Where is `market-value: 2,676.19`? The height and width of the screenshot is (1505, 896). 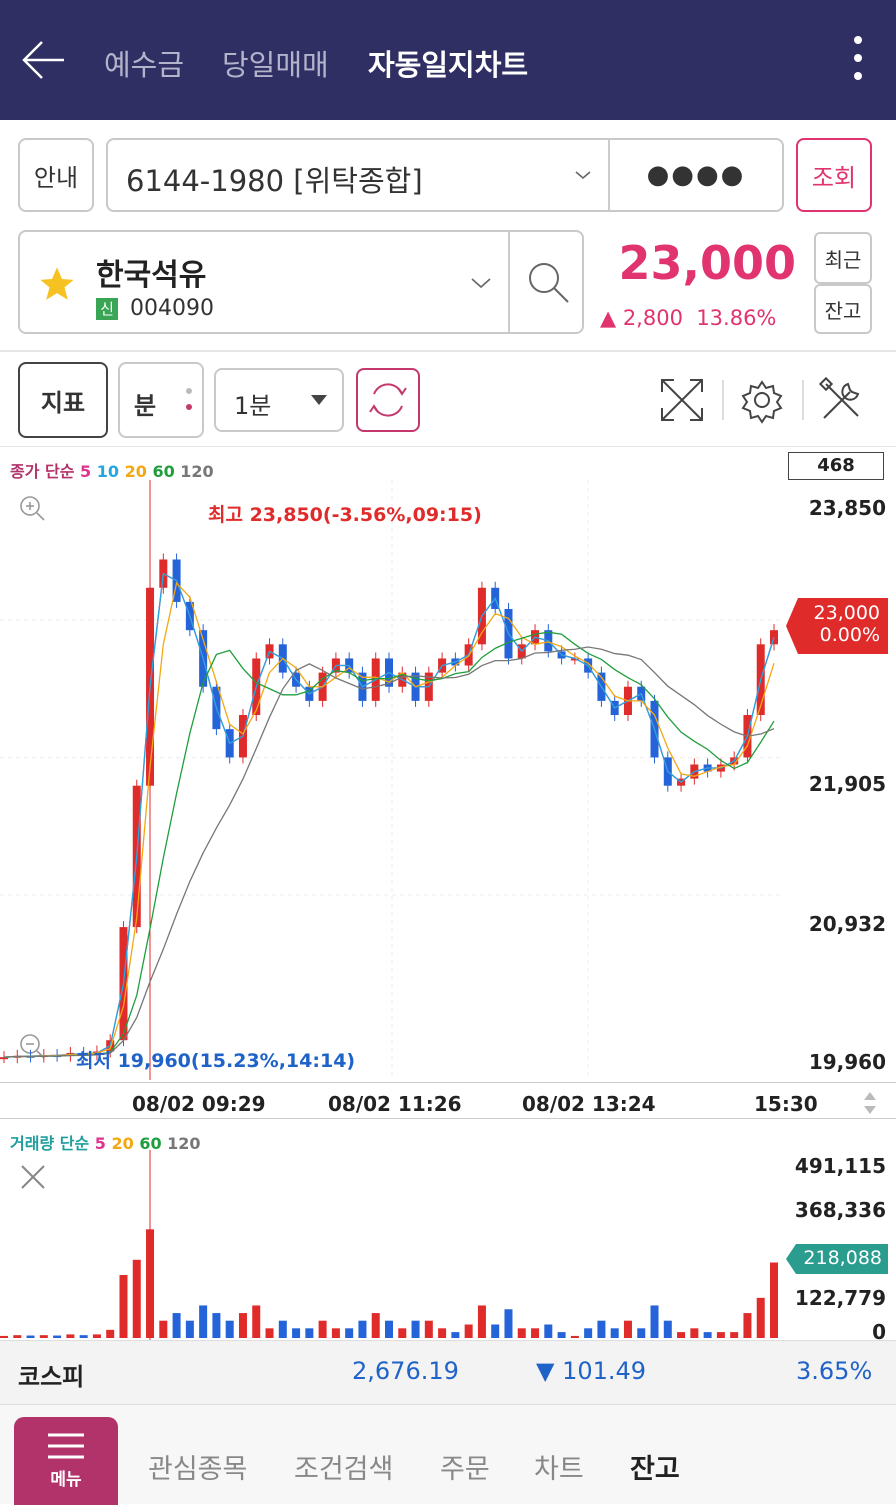
market-value: 2,676.19 is located at coordinates (405, 1371).